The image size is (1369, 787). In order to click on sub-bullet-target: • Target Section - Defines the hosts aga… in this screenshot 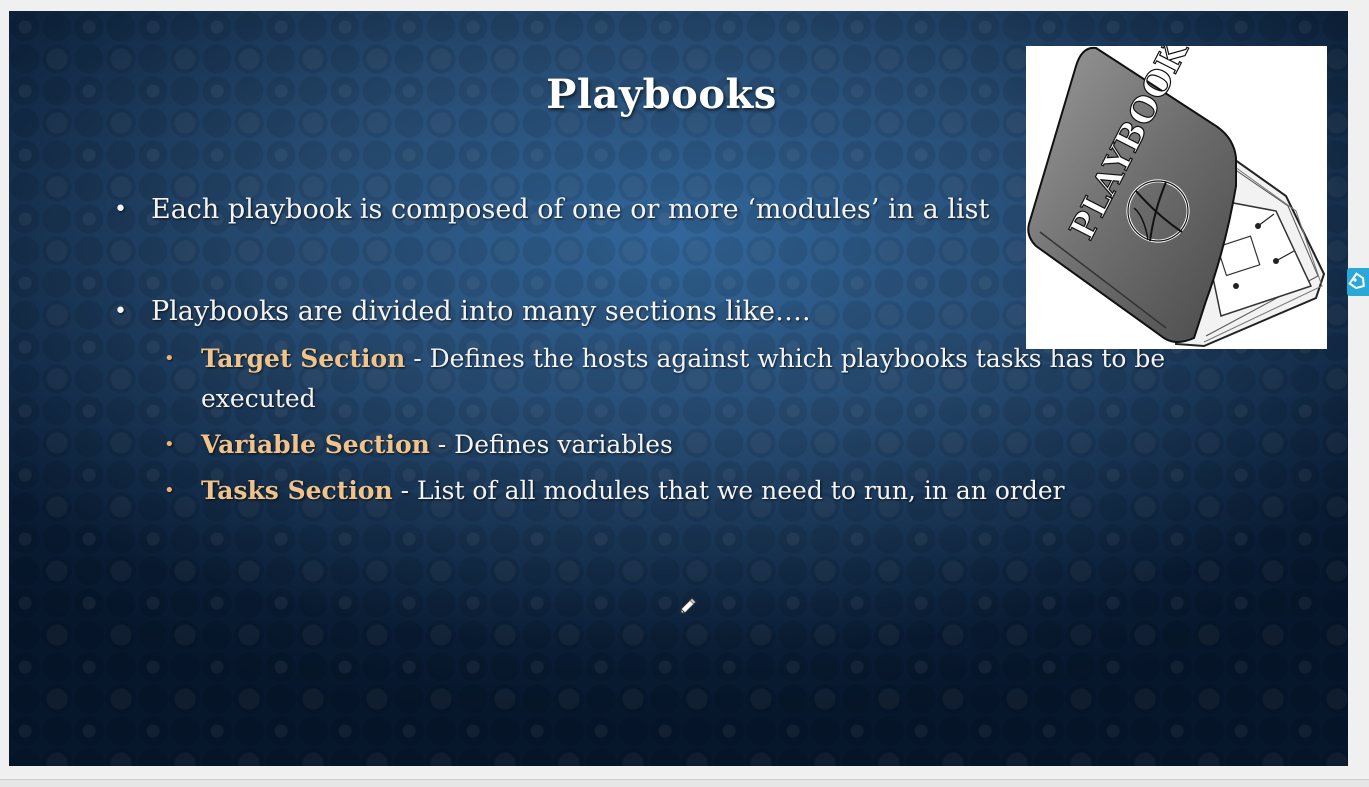, I will do `click(651, 379)`.